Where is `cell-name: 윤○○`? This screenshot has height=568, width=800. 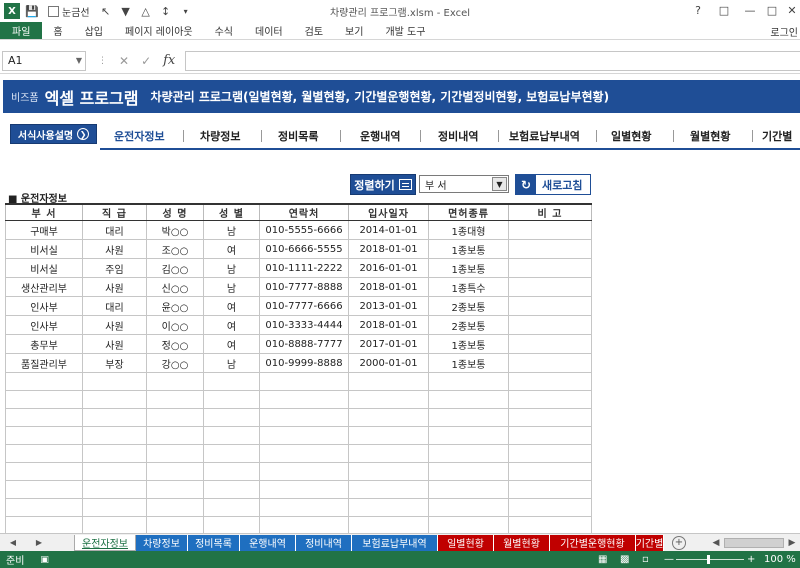
cell-name: 윤○○ is located at coordinates (175, 306).